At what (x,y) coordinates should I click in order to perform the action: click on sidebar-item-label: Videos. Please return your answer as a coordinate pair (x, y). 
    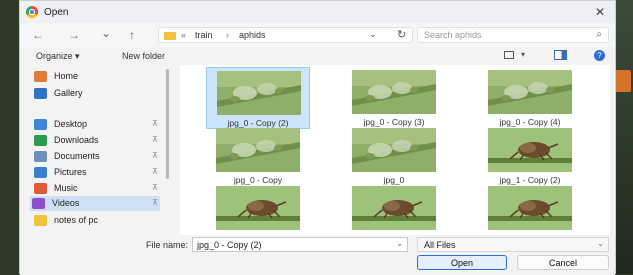
    Looking at the image, I should click on (66, 203).